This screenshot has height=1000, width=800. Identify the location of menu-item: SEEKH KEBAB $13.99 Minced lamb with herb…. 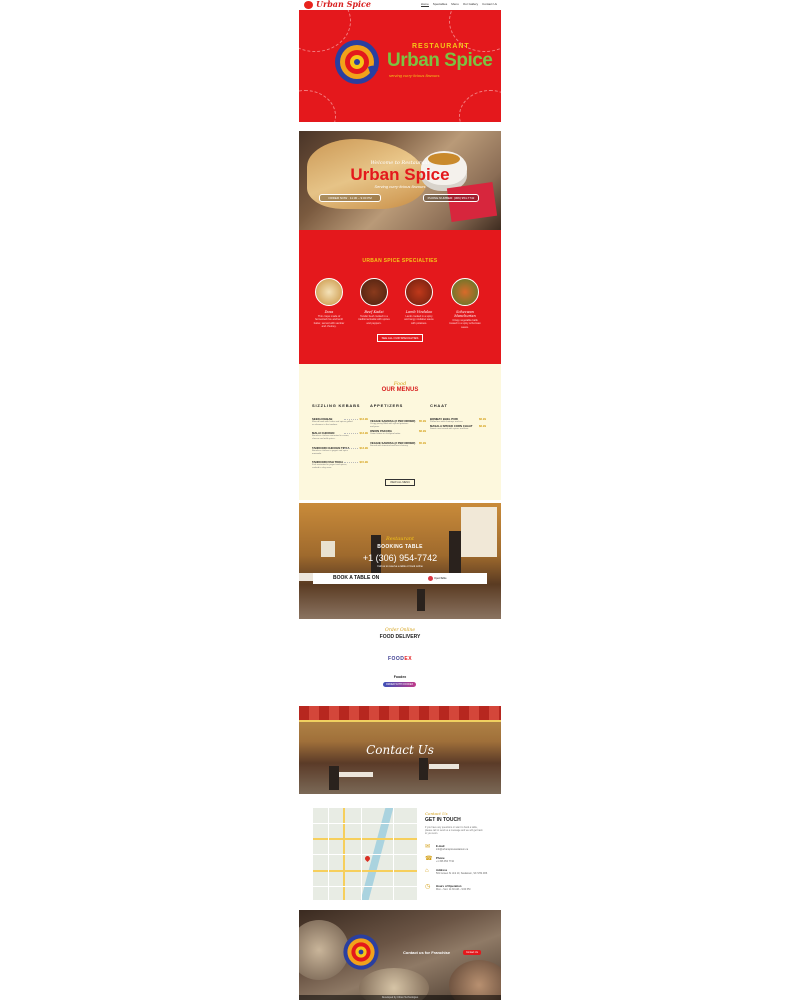
(340, 422).